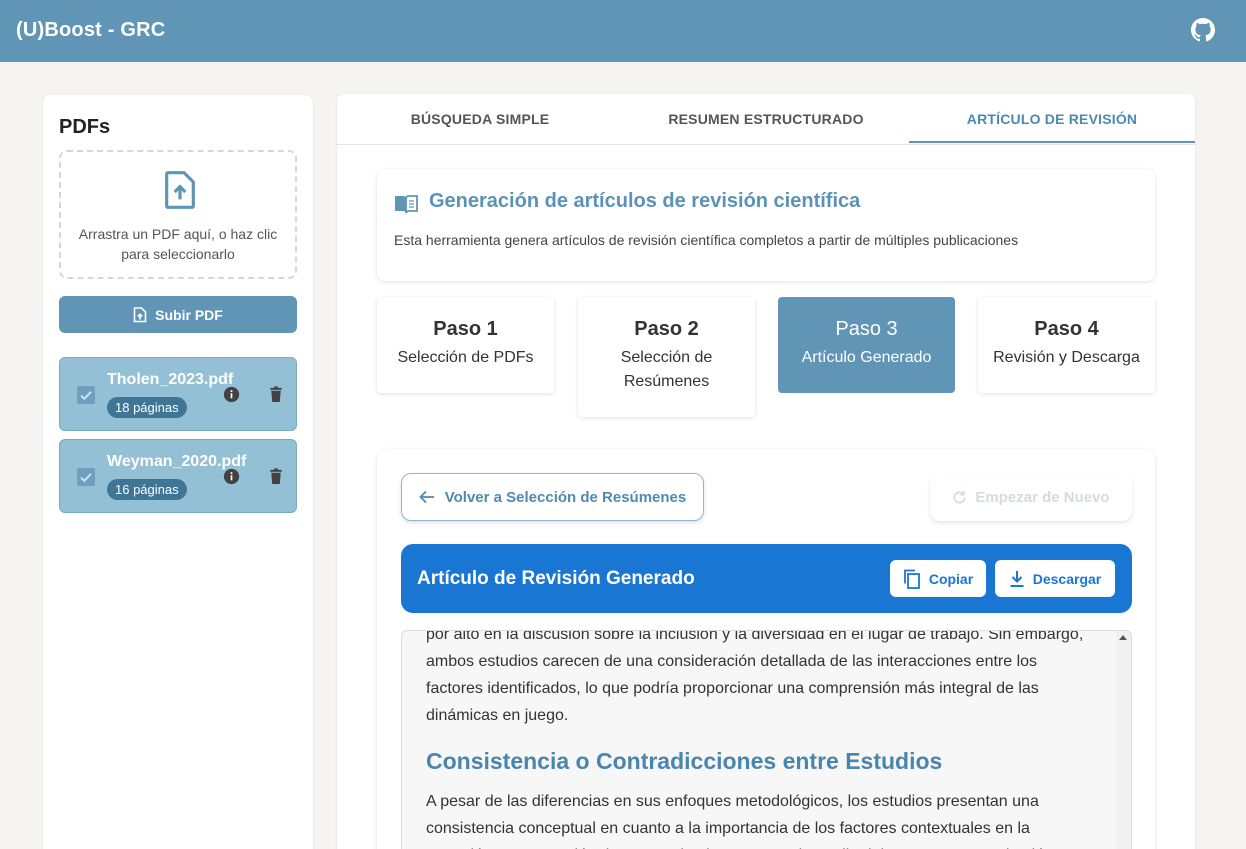 Image resolution: width=1246 pixels, height=849 pixels. Describe the element at coordinates (465, 357) in the screenshot. I see `step-label: Selección de PDFs` at that location.